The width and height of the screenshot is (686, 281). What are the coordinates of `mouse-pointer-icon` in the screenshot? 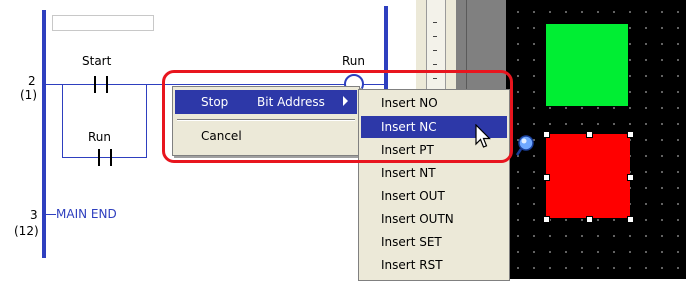 It's located at (483, 136).